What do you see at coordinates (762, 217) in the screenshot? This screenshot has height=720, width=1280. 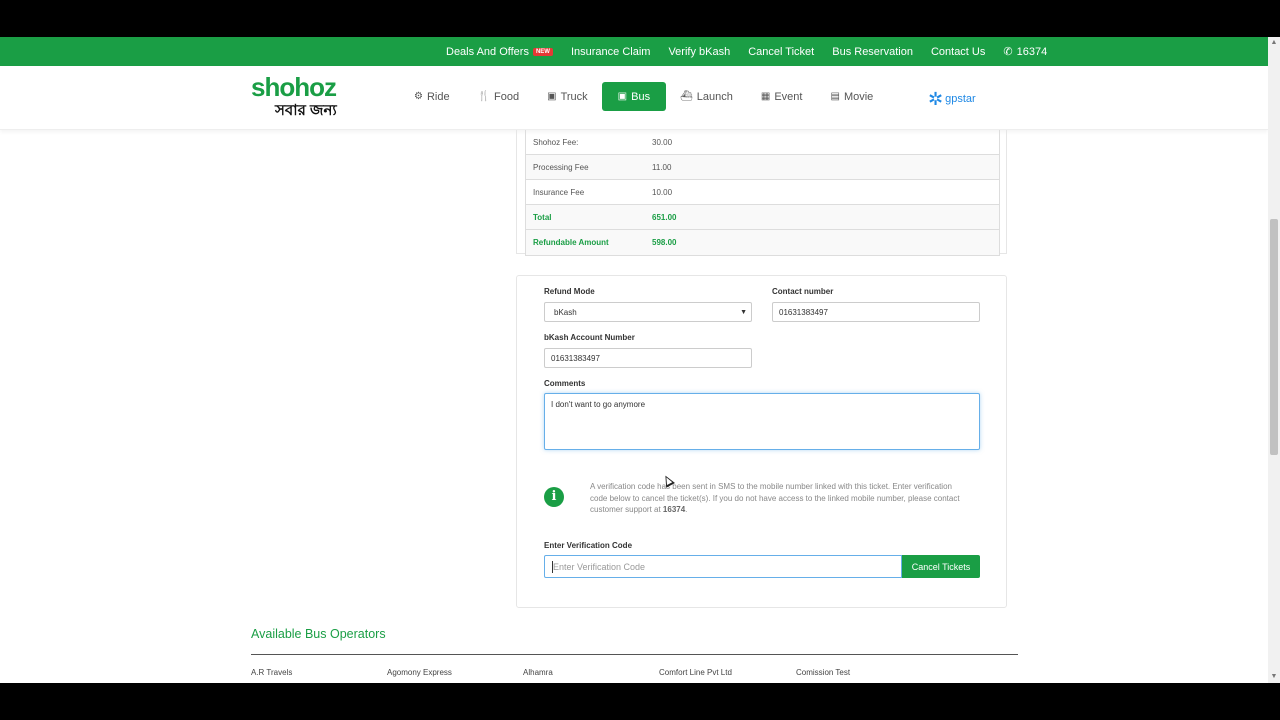 I see `fee-row-total: Total 651.00` at bounding box center [762, 217].